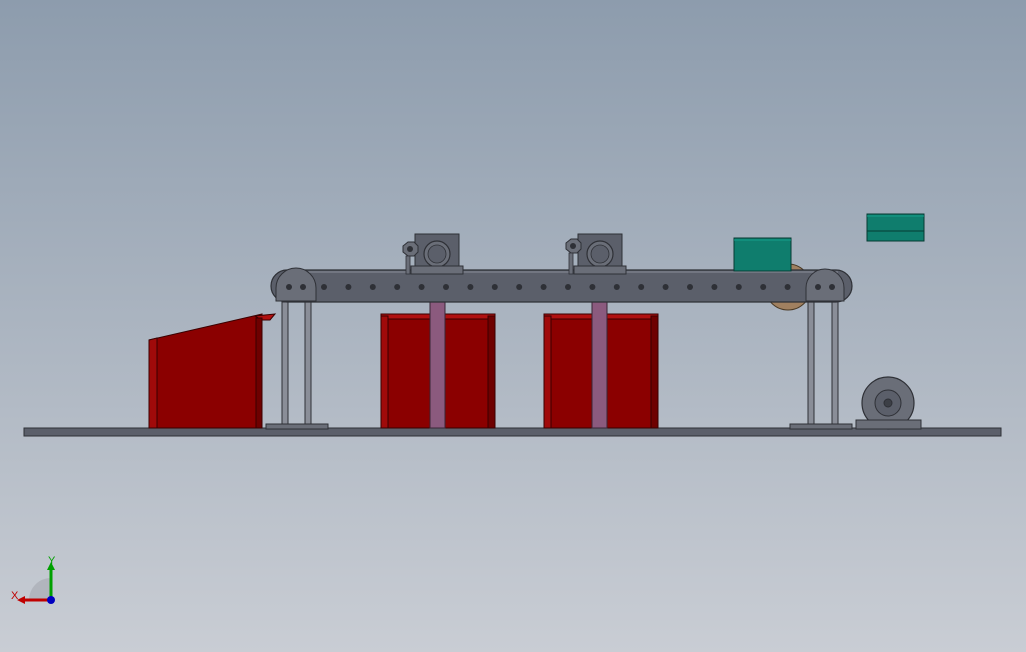 The width and height of the screenshot is (1026, 652). Describe the element at coordinates (895, 227) in the screenshot. I see `teal-package-floating` at that location.